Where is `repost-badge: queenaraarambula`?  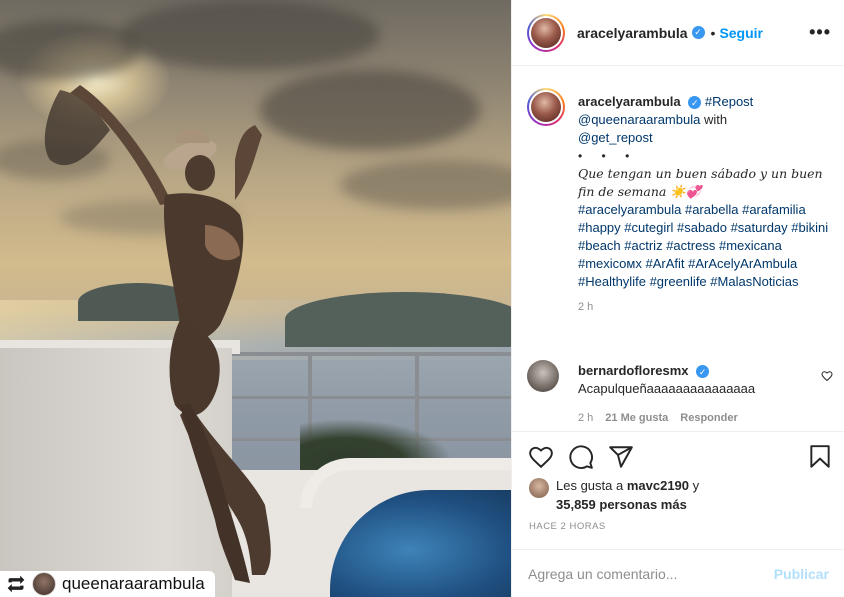
repost-badge: queenaraarambula is located at coordinates (107, 584).